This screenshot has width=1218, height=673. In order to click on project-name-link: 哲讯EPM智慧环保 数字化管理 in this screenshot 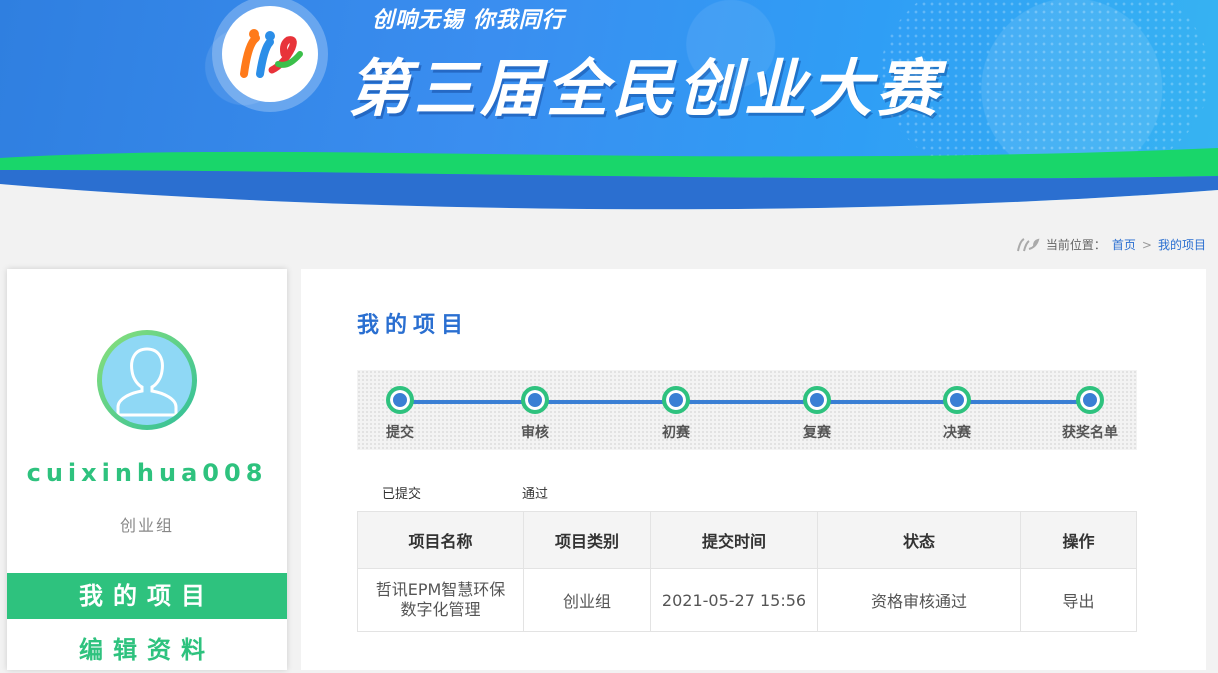, I will do `click(440, 600)`.